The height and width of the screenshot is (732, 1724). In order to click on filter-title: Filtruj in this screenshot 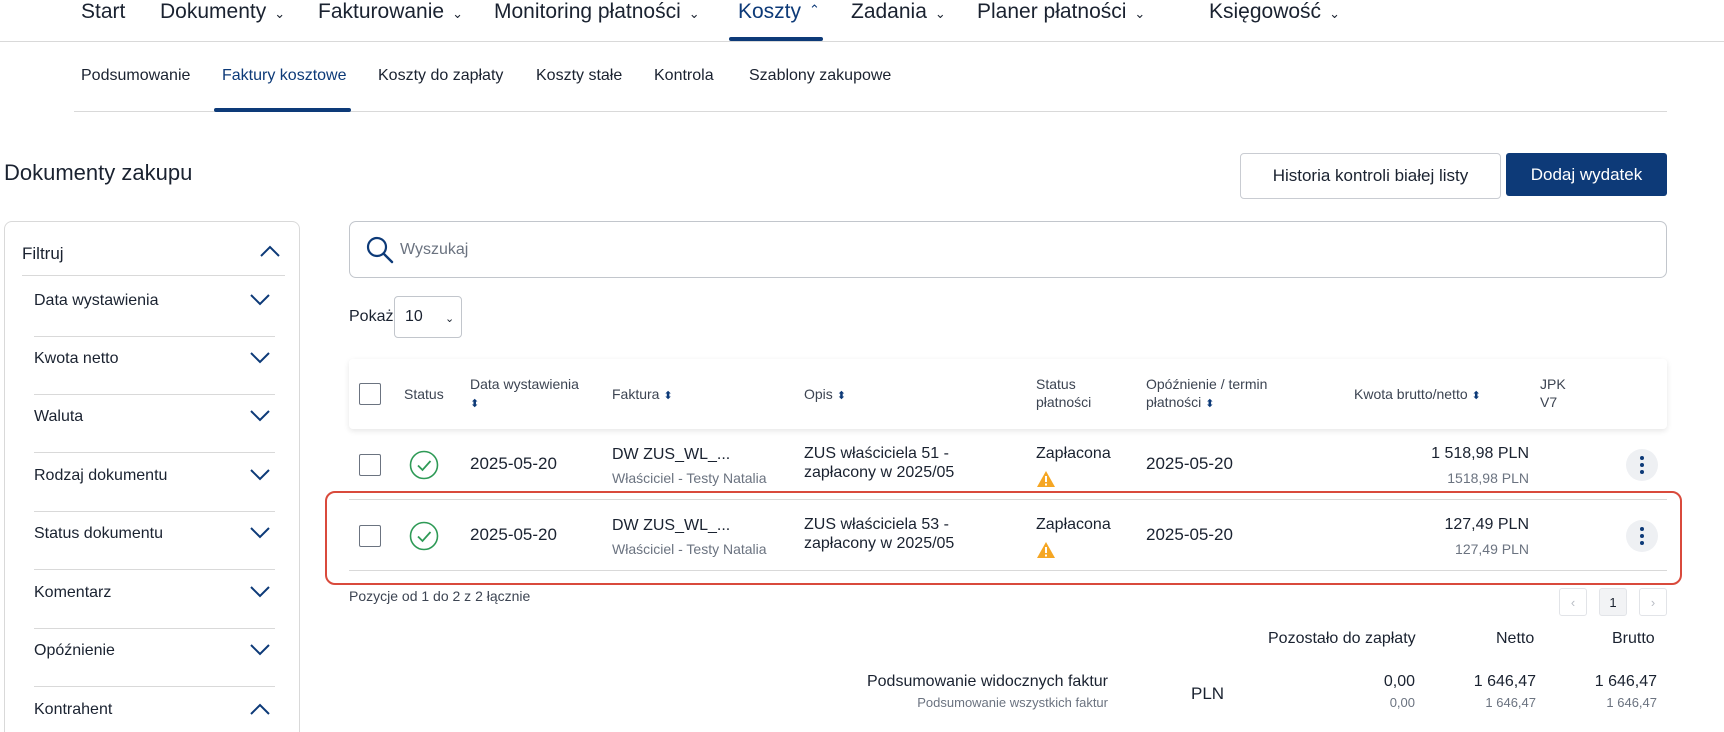, I will do `click(43, 253)`.